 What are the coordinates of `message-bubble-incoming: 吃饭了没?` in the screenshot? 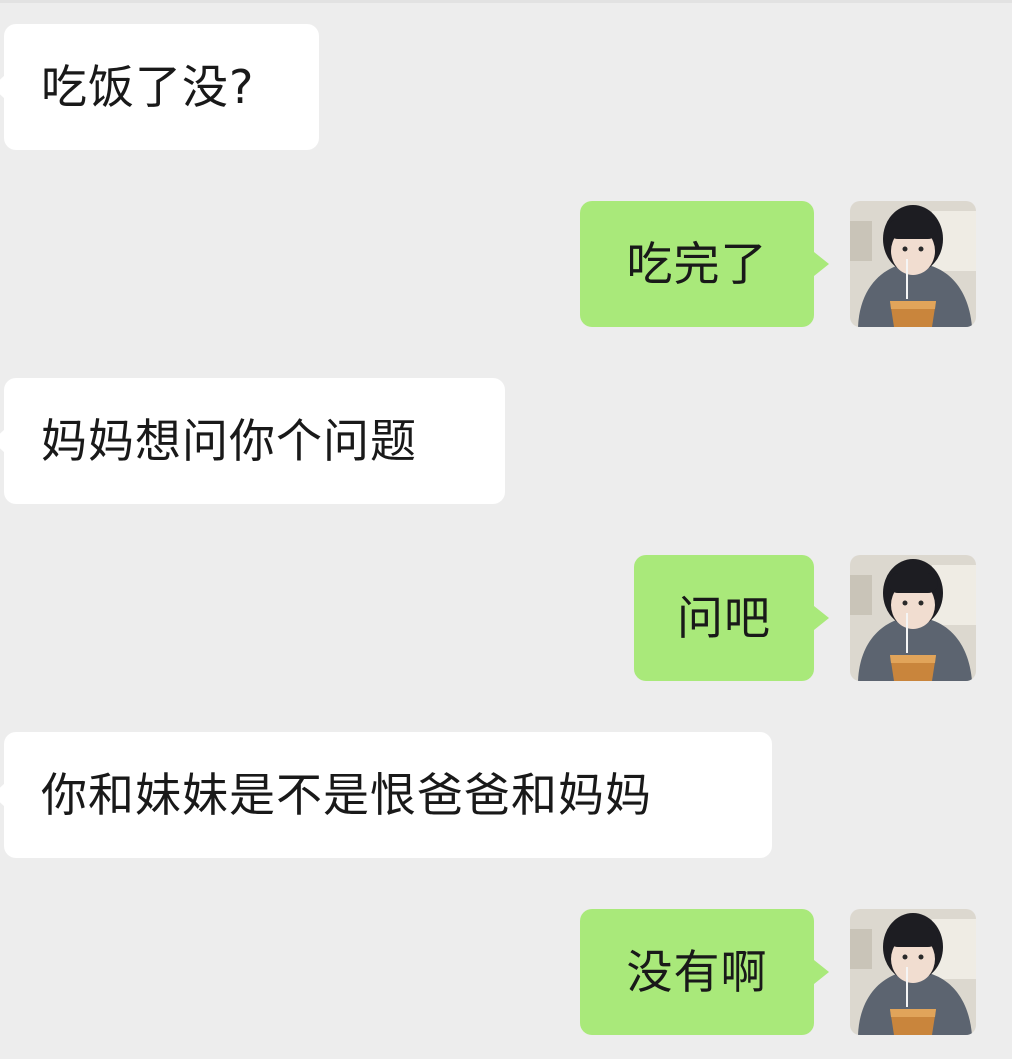 It's located at (159, 87).